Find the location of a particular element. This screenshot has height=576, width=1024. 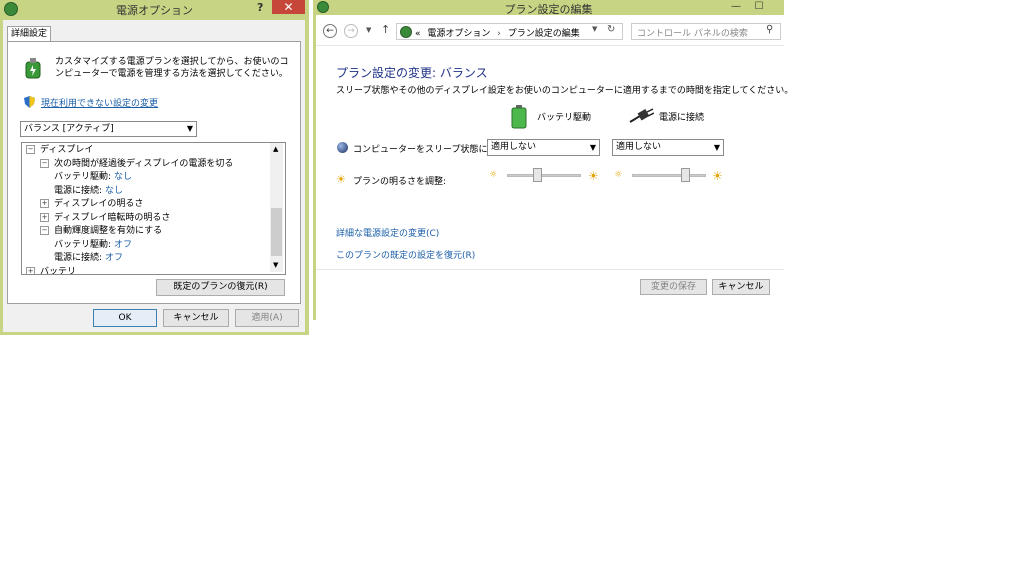

forward-icon: → is located at coordinates (351, 31).